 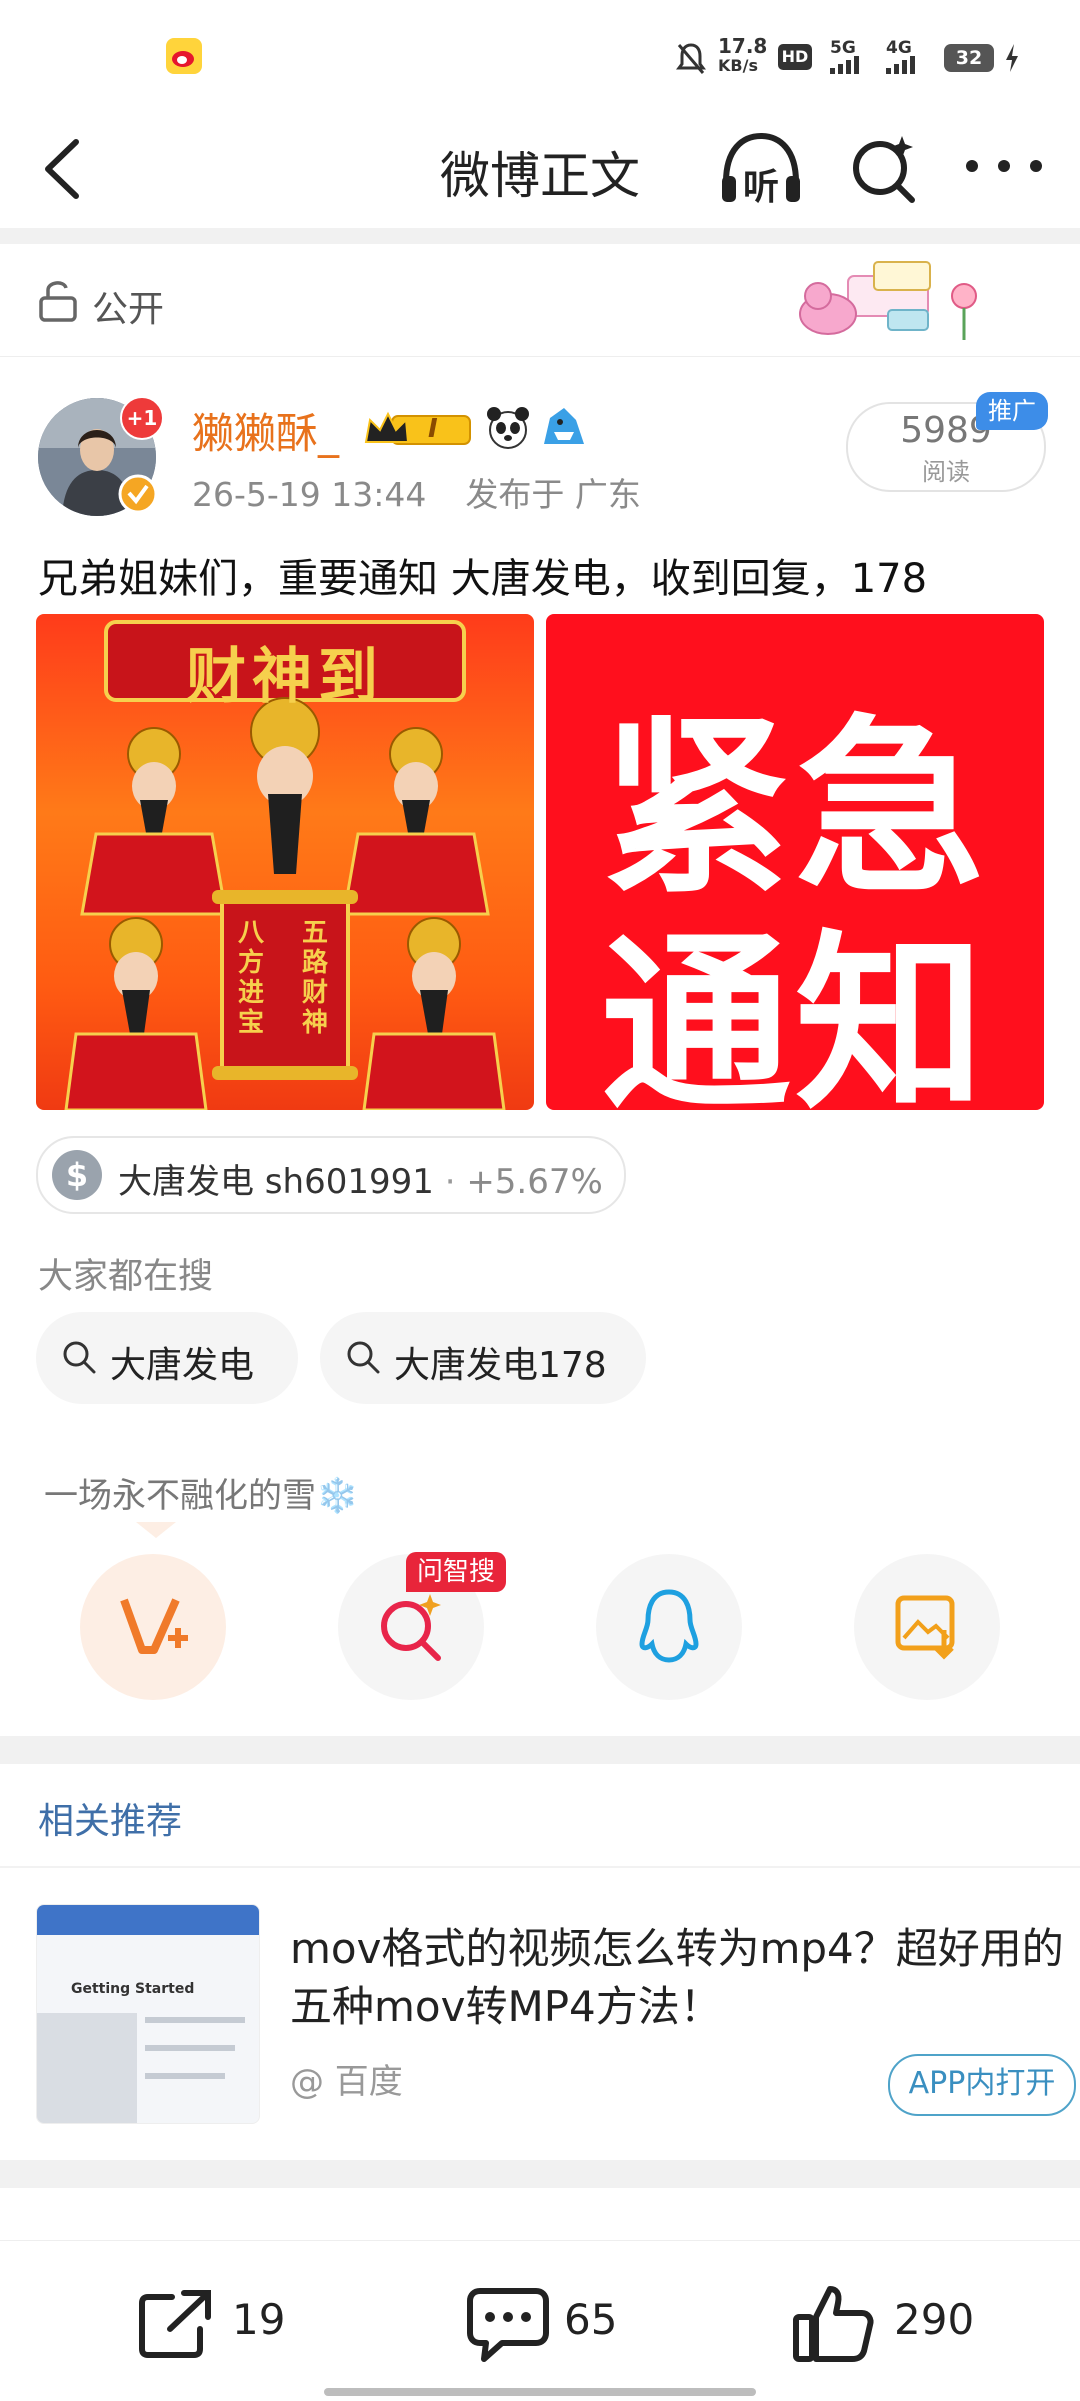 I want to click on vplus-share-button, so click(x=153, y=1627).